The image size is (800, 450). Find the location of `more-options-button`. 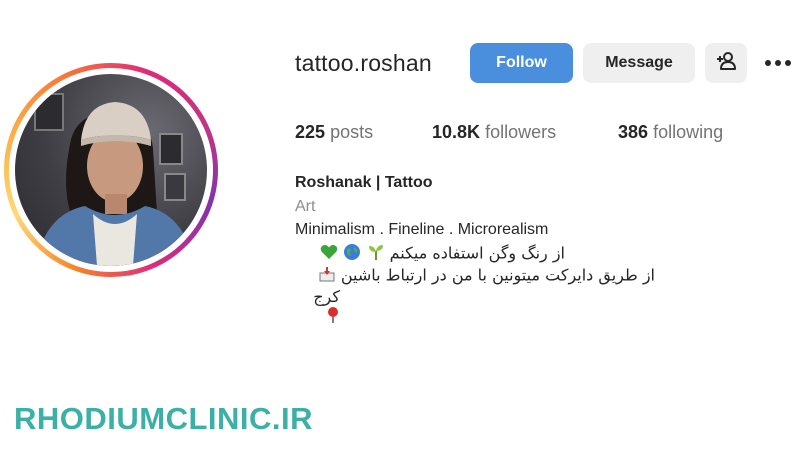

more-options-button is located at coordinates (778, 63).